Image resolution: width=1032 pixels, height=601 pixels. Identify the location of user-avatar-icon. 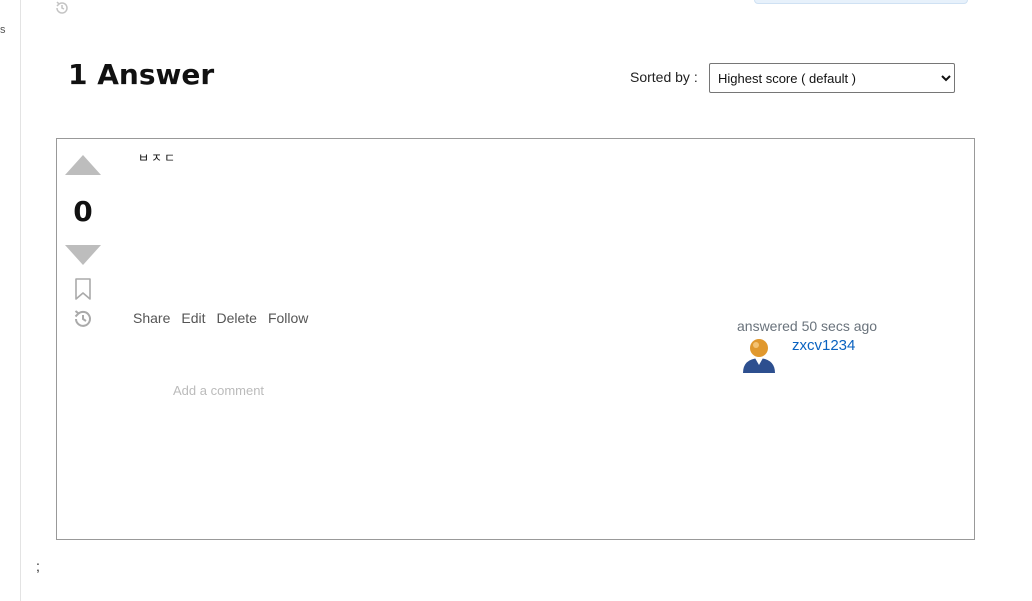
(759, 356).